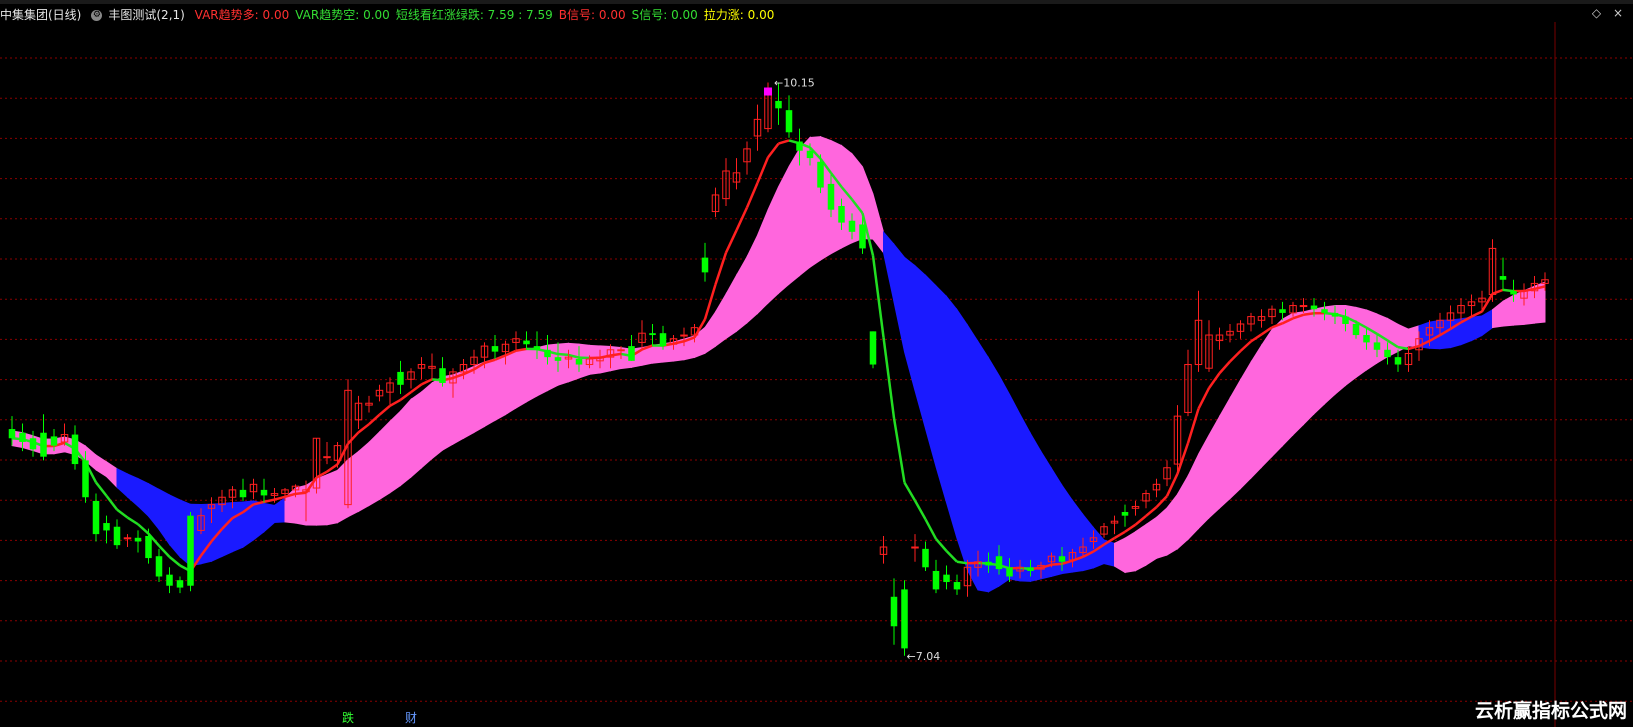 The width and height of the screenshot is (1633, 727). Describe the element at coordinates (768, 91) in the screenshot. I see `peak-marker` at that location.